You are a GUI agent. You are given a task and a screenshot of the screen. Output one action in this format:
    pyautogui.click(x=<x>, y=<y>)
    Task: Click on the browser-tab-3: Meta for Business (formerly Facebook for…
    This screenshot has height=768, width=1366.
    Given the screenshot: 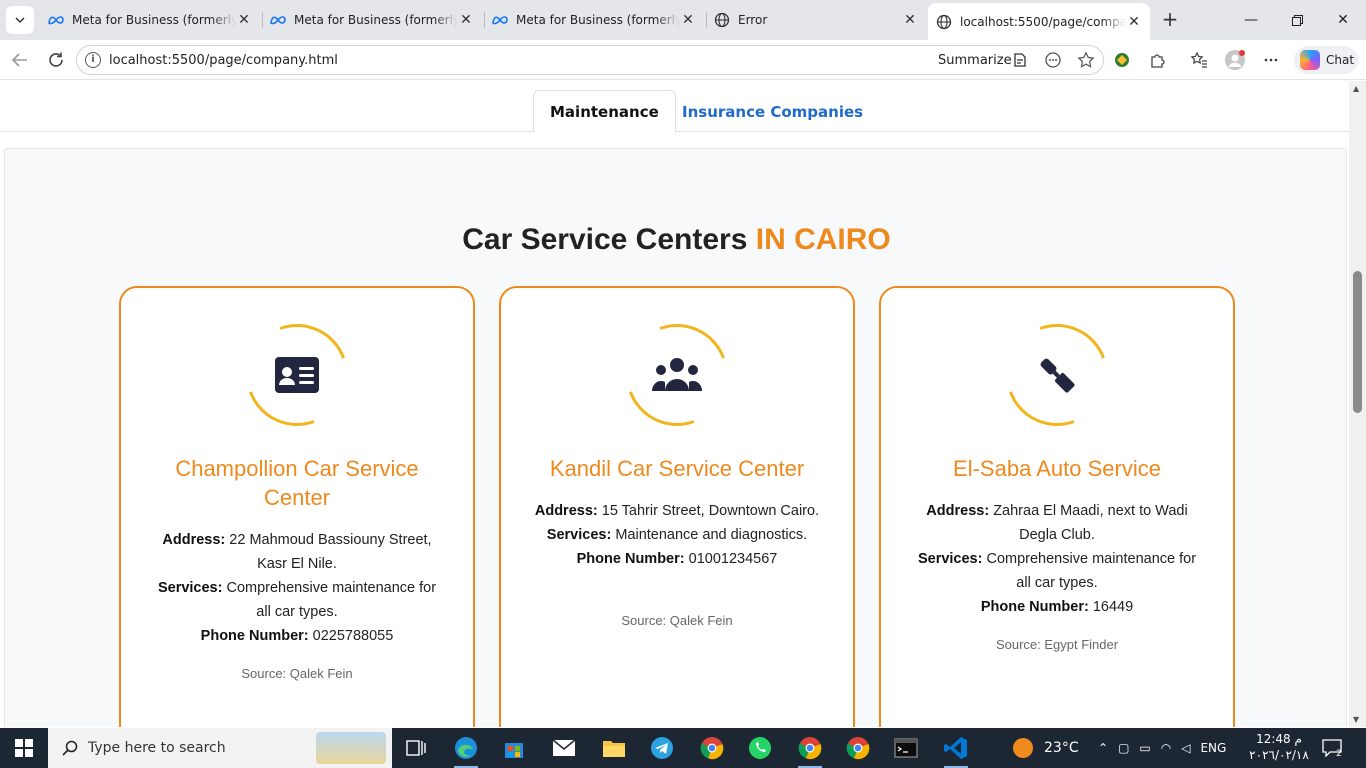 What is the action you would take?
    pyautogui.click(x=594, y=20)
    